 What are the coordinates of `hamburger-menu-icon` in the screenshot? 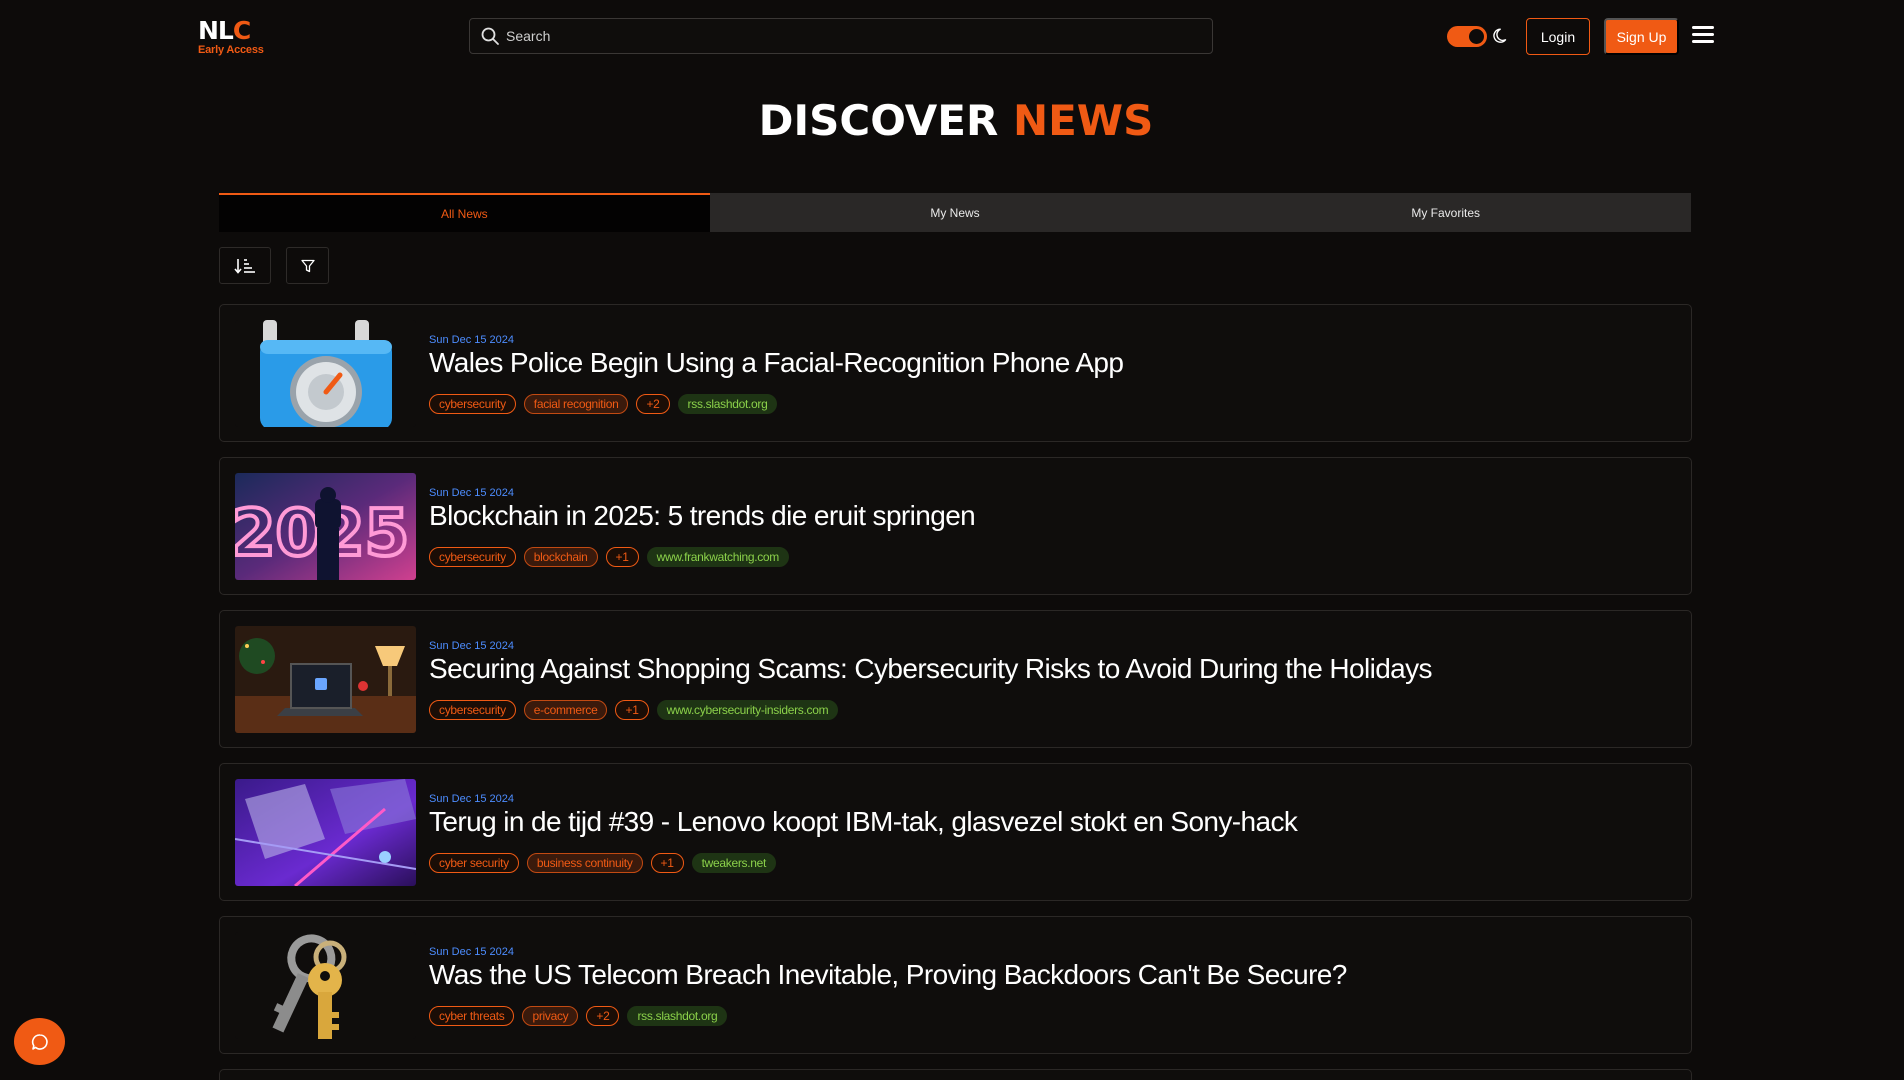 It's located at (1703, 36).